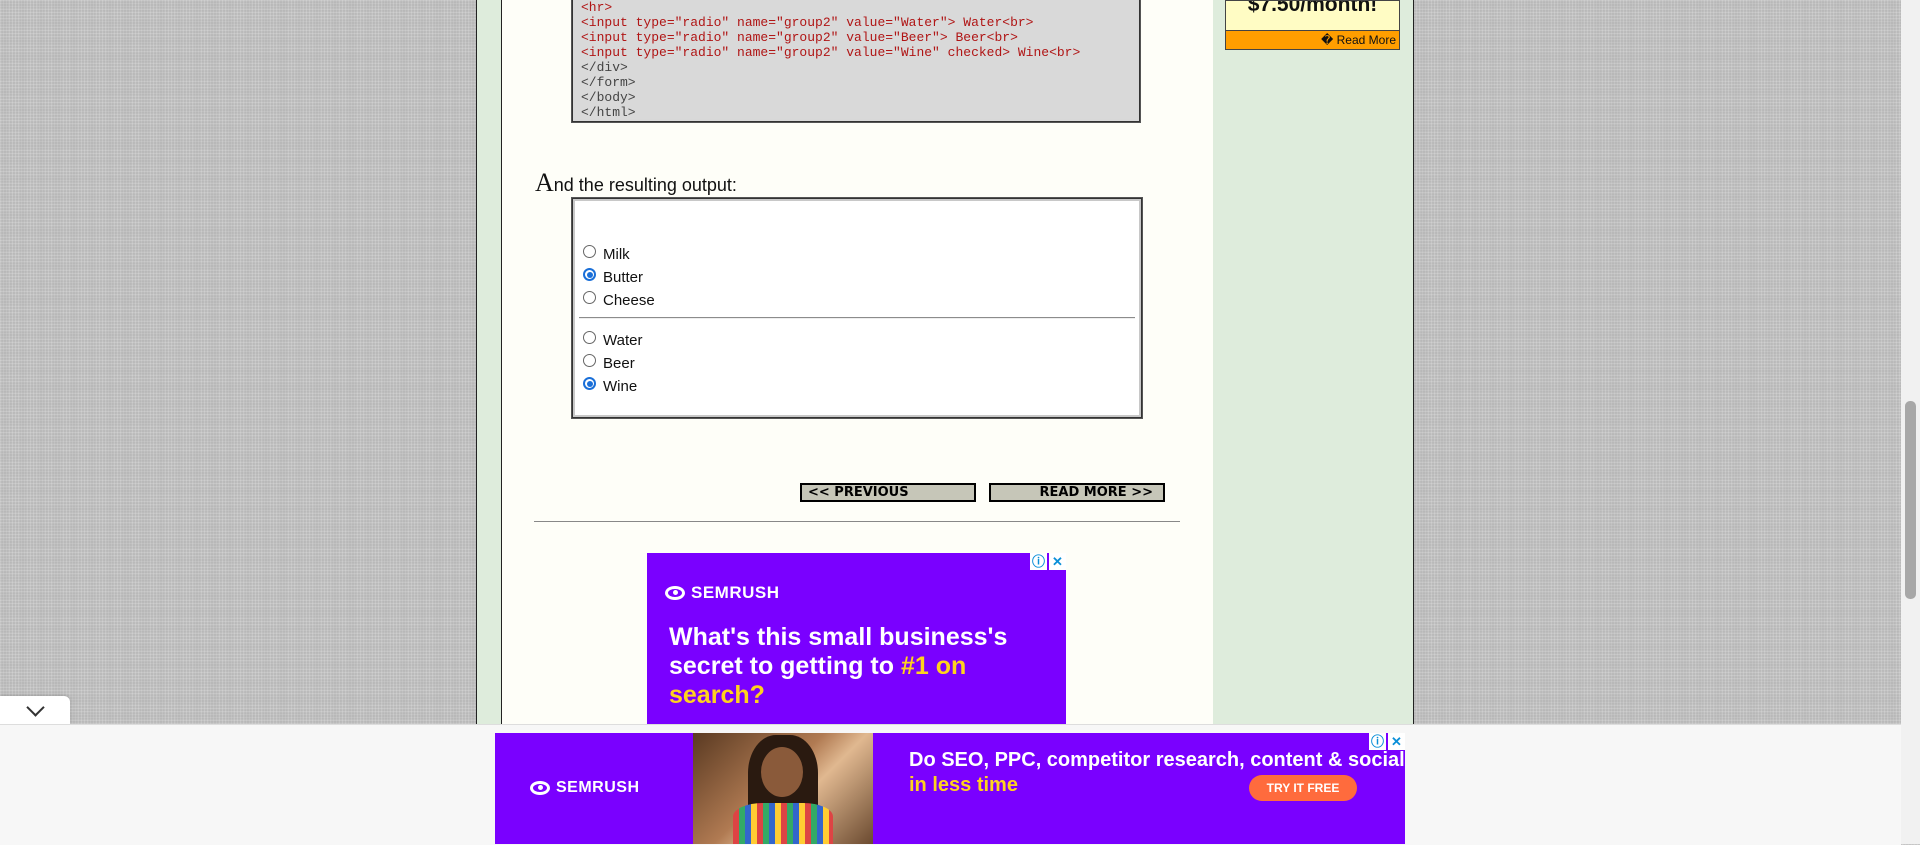 The width and height of the screenshot is (1920, 845). Describe the element at coordinates (623, 340) in the screenshot. I see `radio-water-label: Water` at that location.